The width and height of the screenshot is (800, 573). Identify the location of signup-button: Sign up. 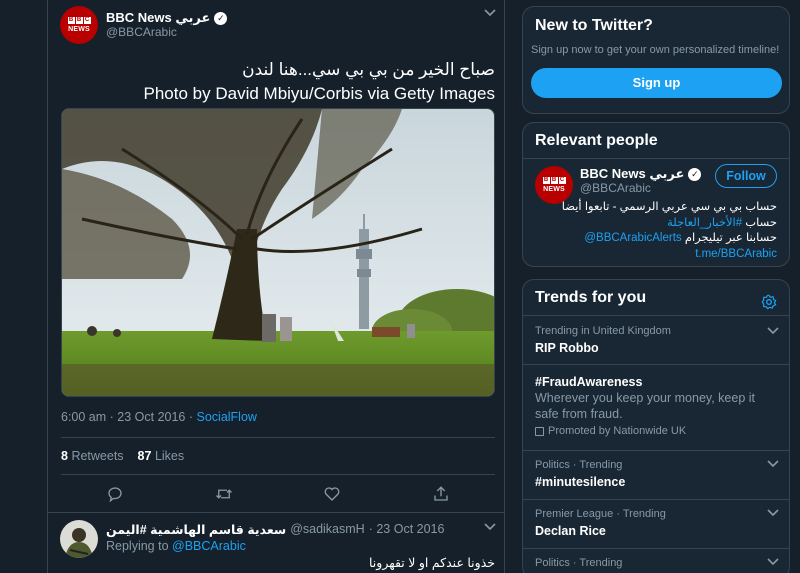
(656, 83).